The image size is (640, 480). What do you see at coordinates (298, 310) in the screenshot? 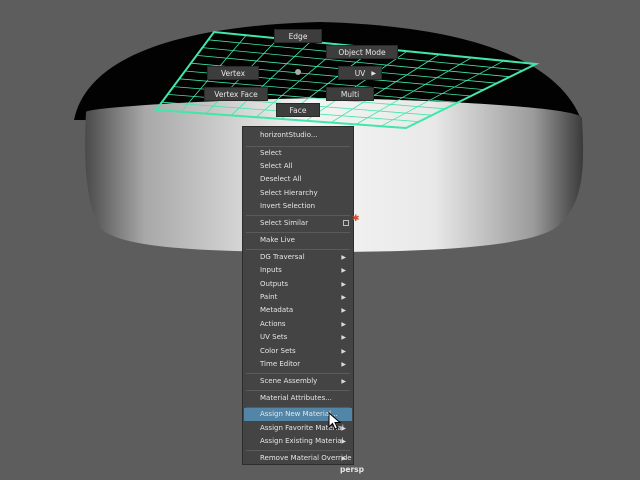
I see `menu-item-metadata: Metadata ▶` at bounding box center [298, 310].